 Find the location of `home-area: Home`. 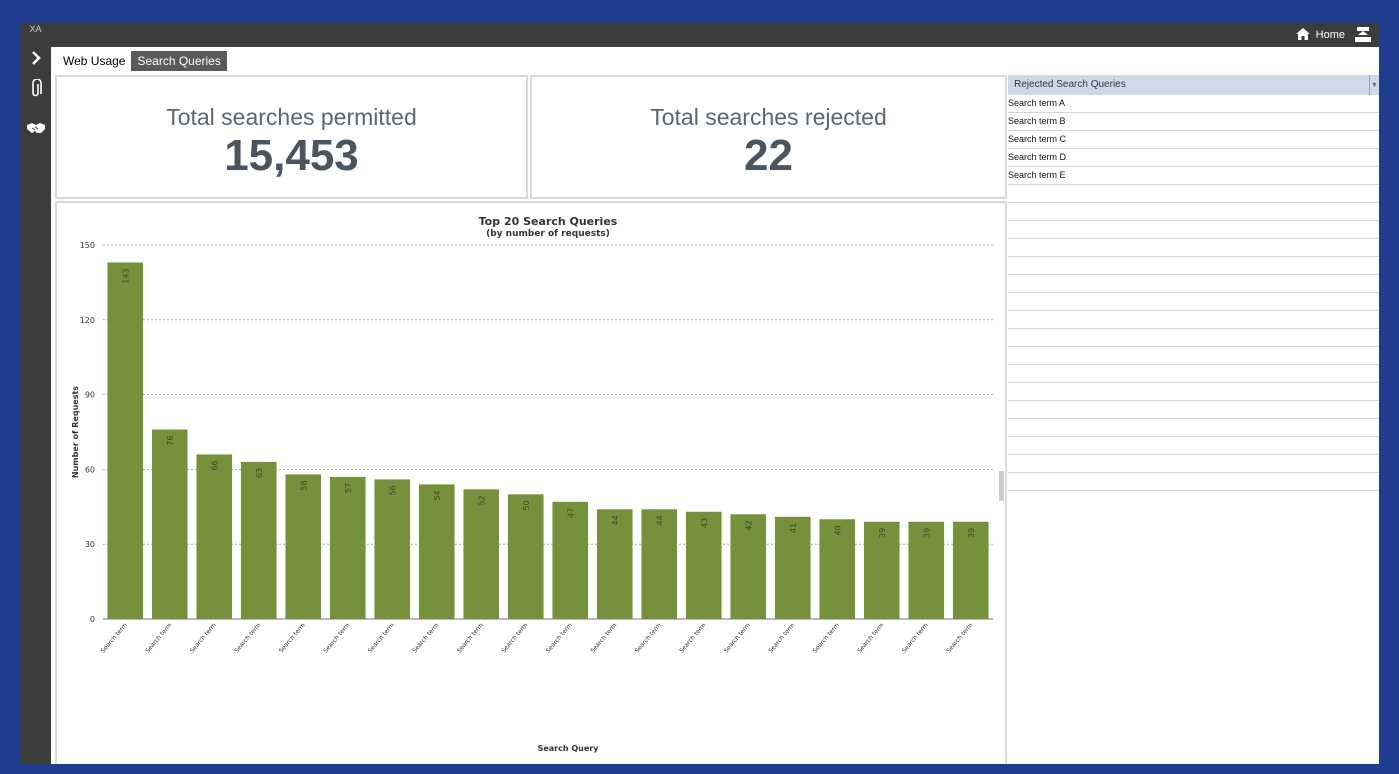

home-area: Home is located at coordinates (1333, 35).